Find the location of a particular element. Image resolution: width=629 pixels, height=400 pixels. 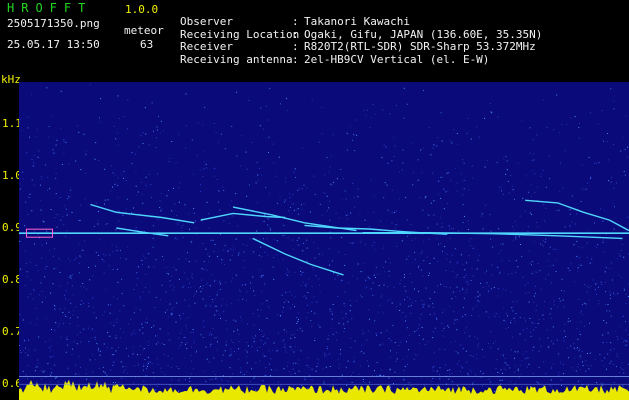

y-tick-label: 1.0 is located at coordinates (12, 175).